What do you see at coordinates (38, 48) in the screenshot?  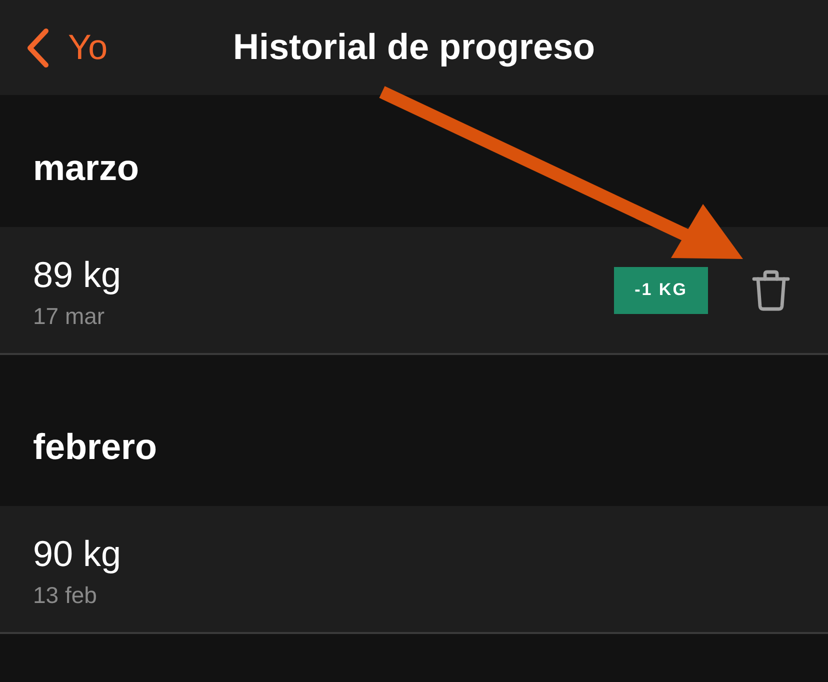 I see `chevron-left-icon` at bounding box center [38, 48].